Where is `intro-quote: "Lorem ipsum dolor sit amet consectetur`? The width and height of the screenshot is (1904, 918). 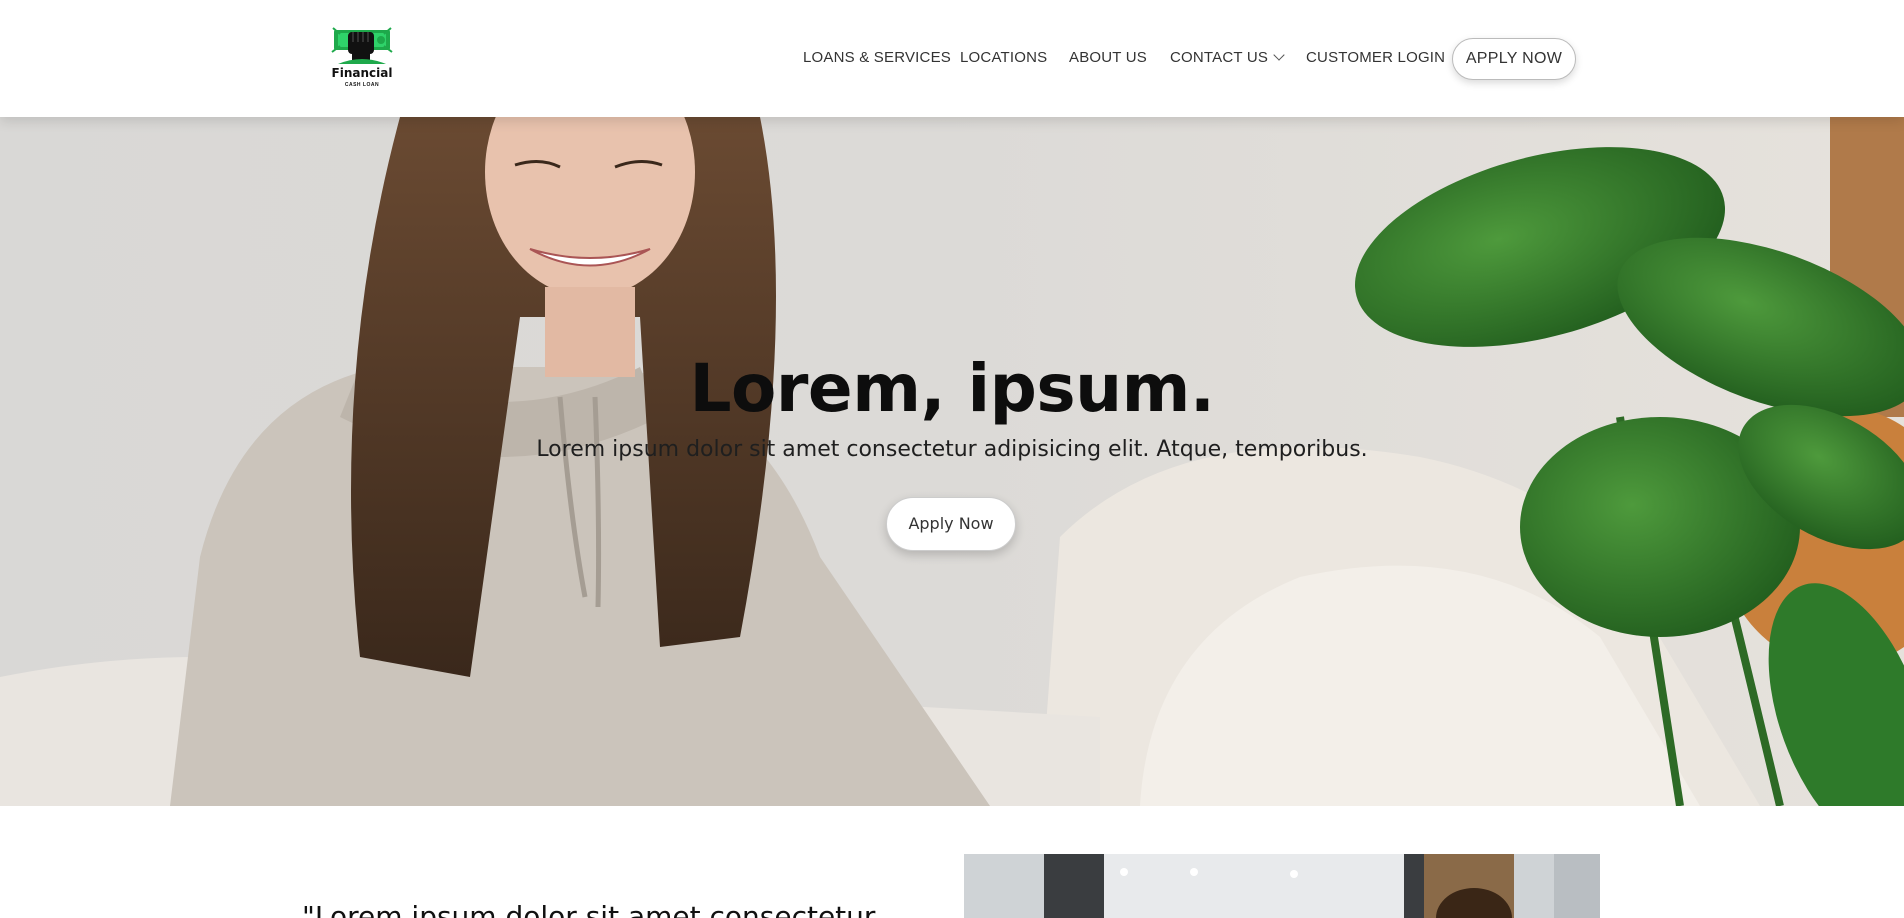 intro-quote: "Lorem ipsum dolor sit amet consectetur is located at coordinates (589, 909).